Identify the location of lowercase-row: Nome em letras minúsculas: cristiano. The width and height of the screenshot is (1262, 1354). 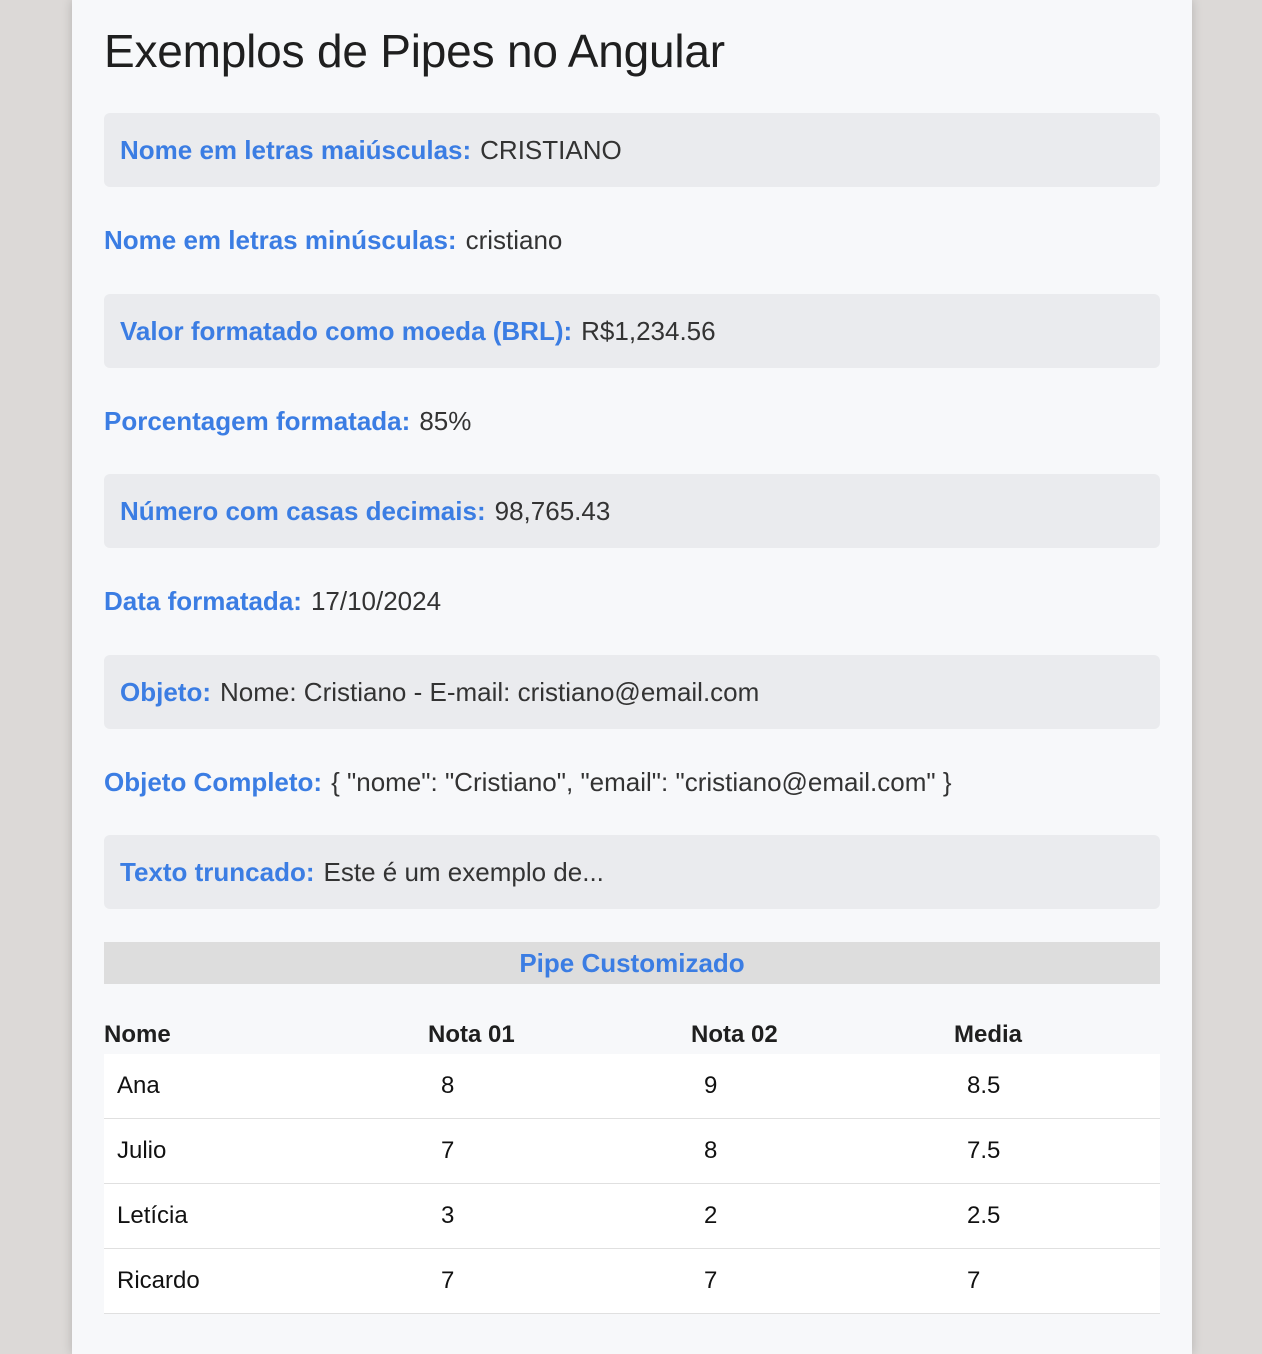
(632, 240).